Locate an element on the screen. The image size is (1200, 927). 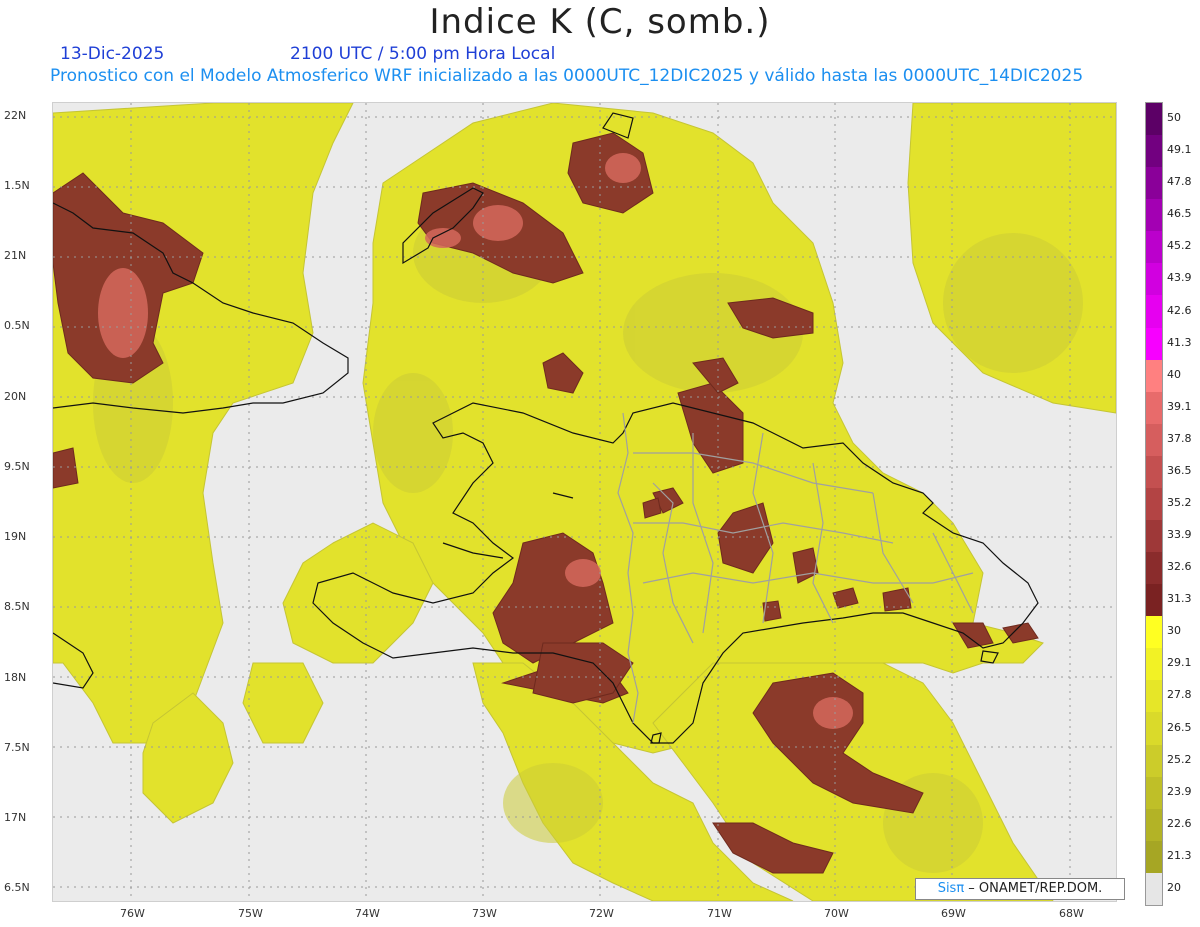
map-title: Indice K (C, somb.) is located at coordinates (600, 22).